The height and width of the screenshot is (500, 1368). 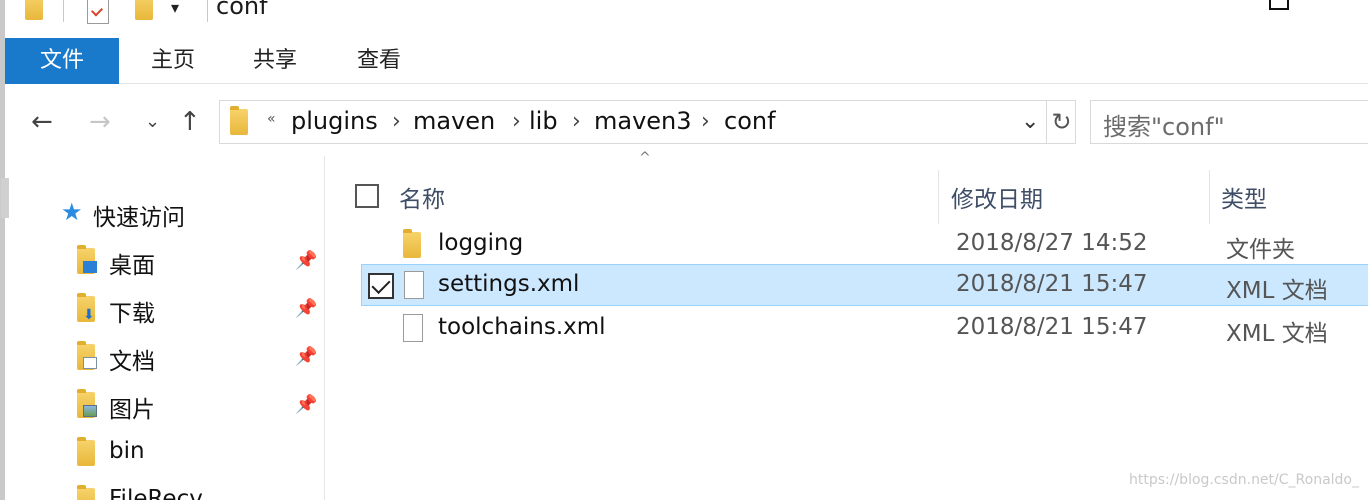 What do you see at coordinates (165, 356) in the screenshot?
I see `sidebar-item-documents: 文档 📌` at bounding box center [165, 356].